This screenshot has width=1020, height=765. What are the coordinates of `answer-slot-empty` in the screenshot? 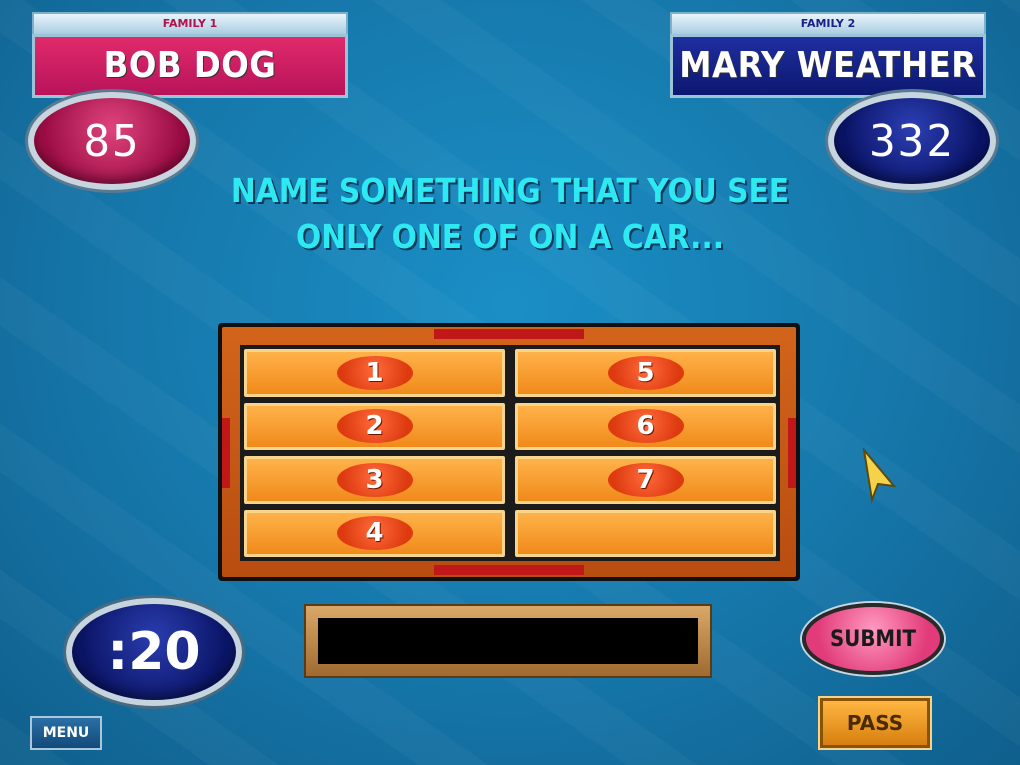 It's located at (645, 533).